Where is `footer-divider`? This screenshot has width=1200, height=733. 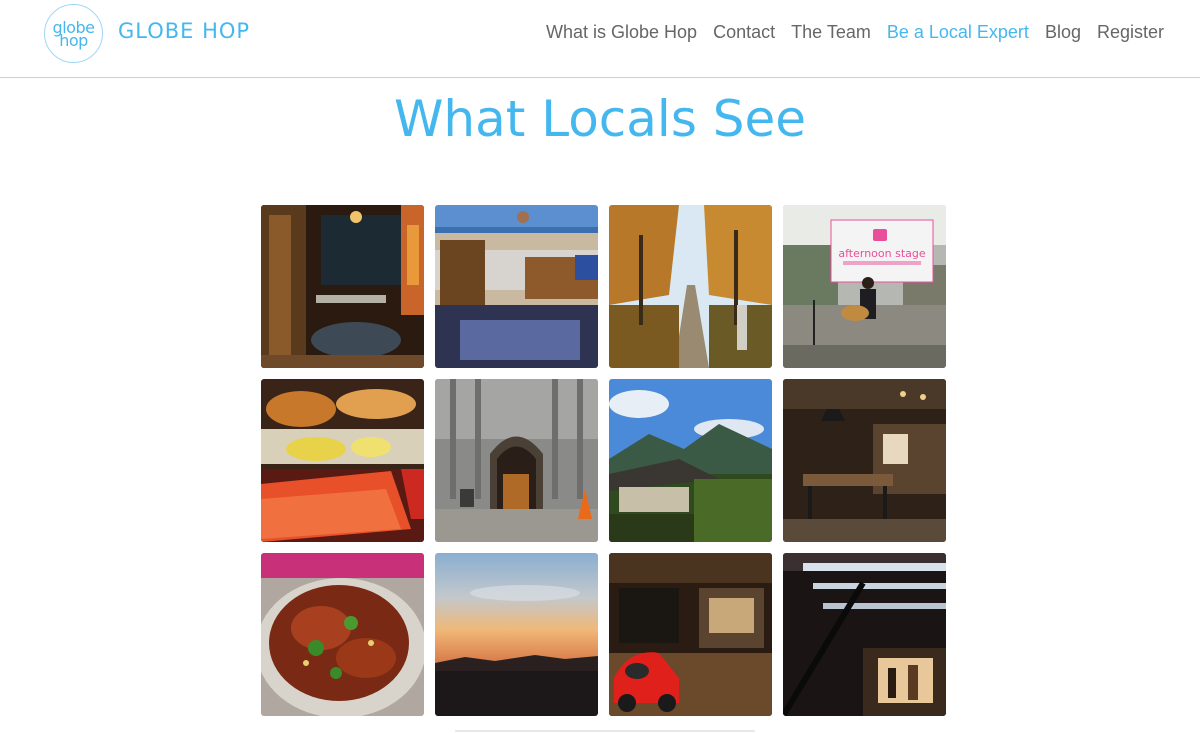 footer-divider is located at coordinates (605, 731).